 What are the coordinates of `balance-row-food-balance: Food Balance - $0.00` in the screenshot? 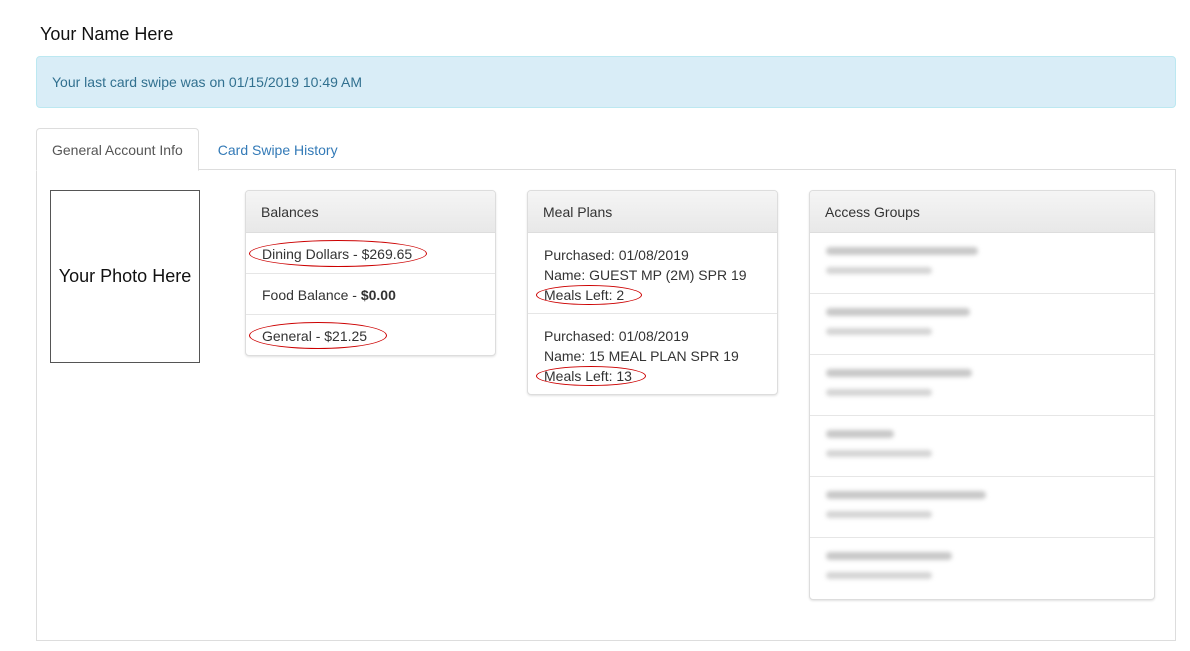 It's located at (370, 294).